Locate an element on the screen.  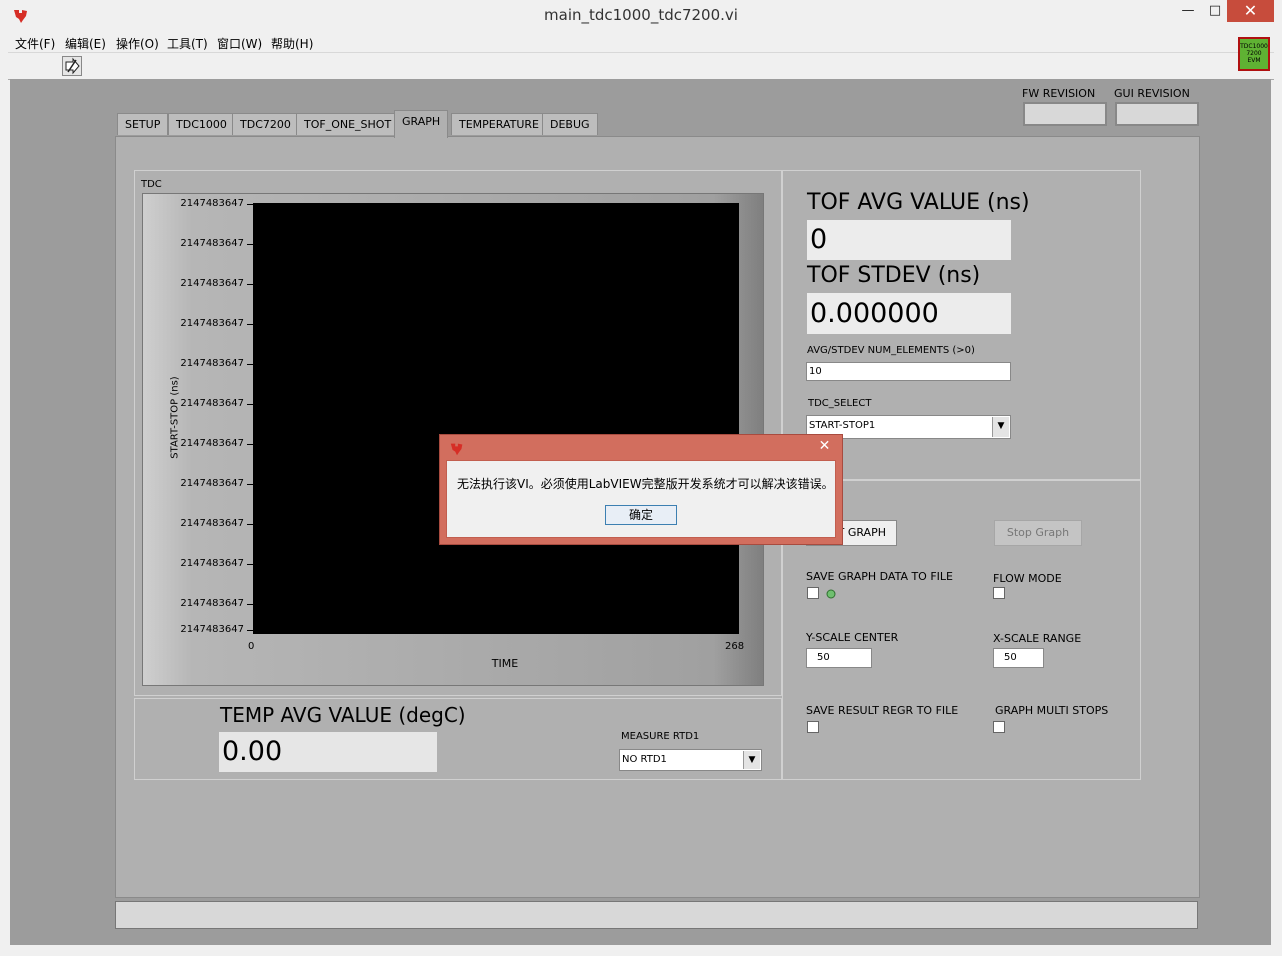
tdc-select-value: START-STOP1 is located at coordinates (842, 425).